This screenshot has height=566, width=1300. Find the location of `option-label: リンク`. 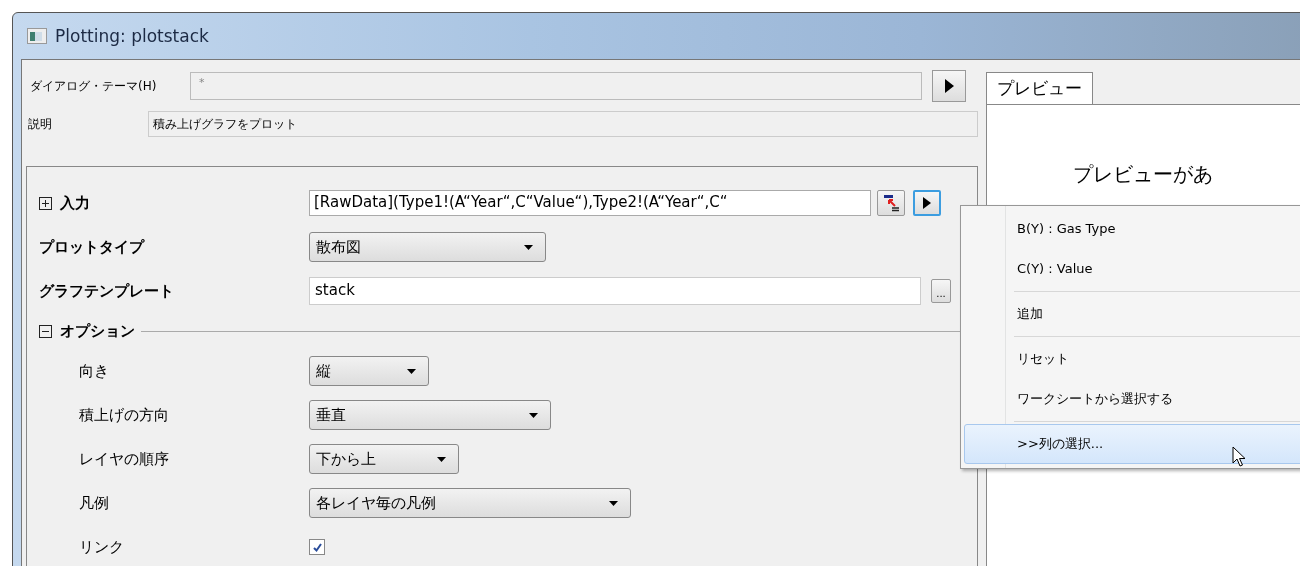

option-label: リンク is located at coordinates (101, 547).